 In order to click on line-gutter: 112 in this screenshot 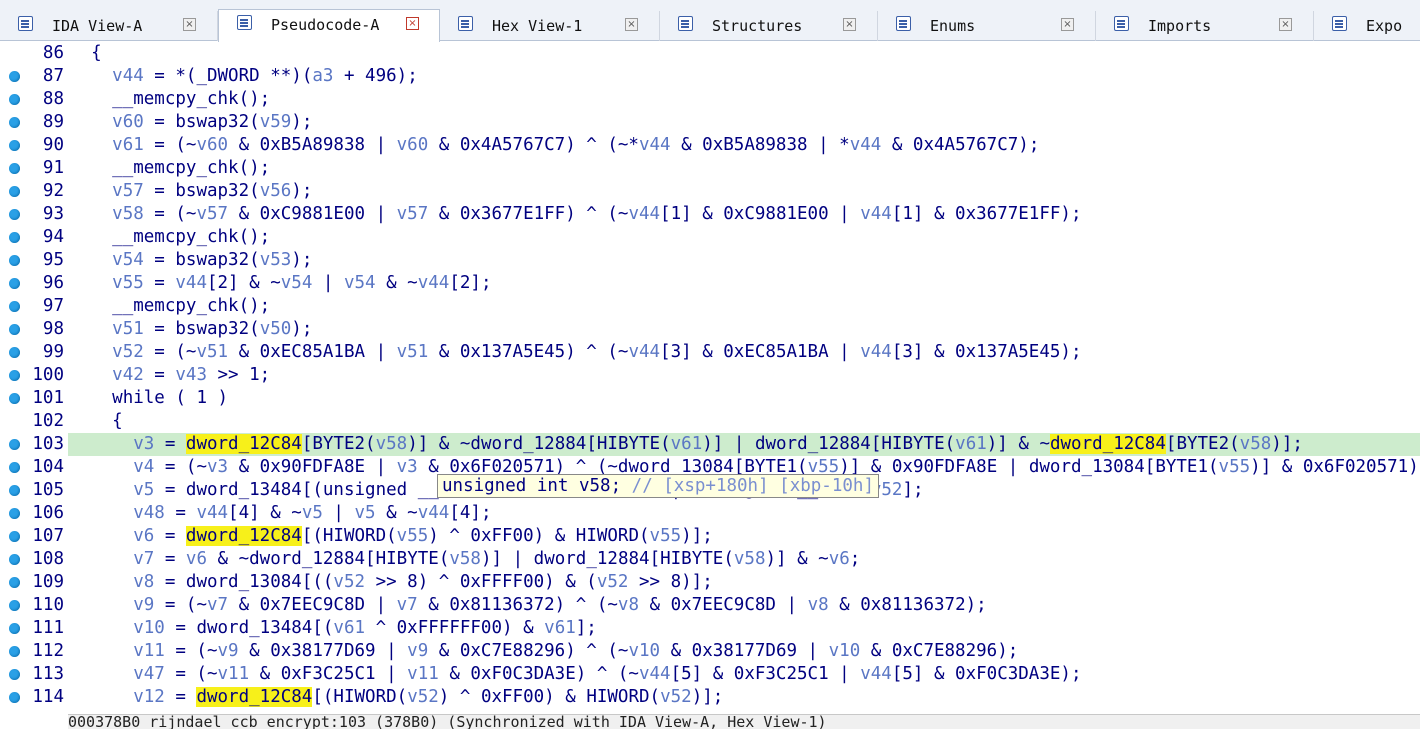, I will do `click(34, 651)`.